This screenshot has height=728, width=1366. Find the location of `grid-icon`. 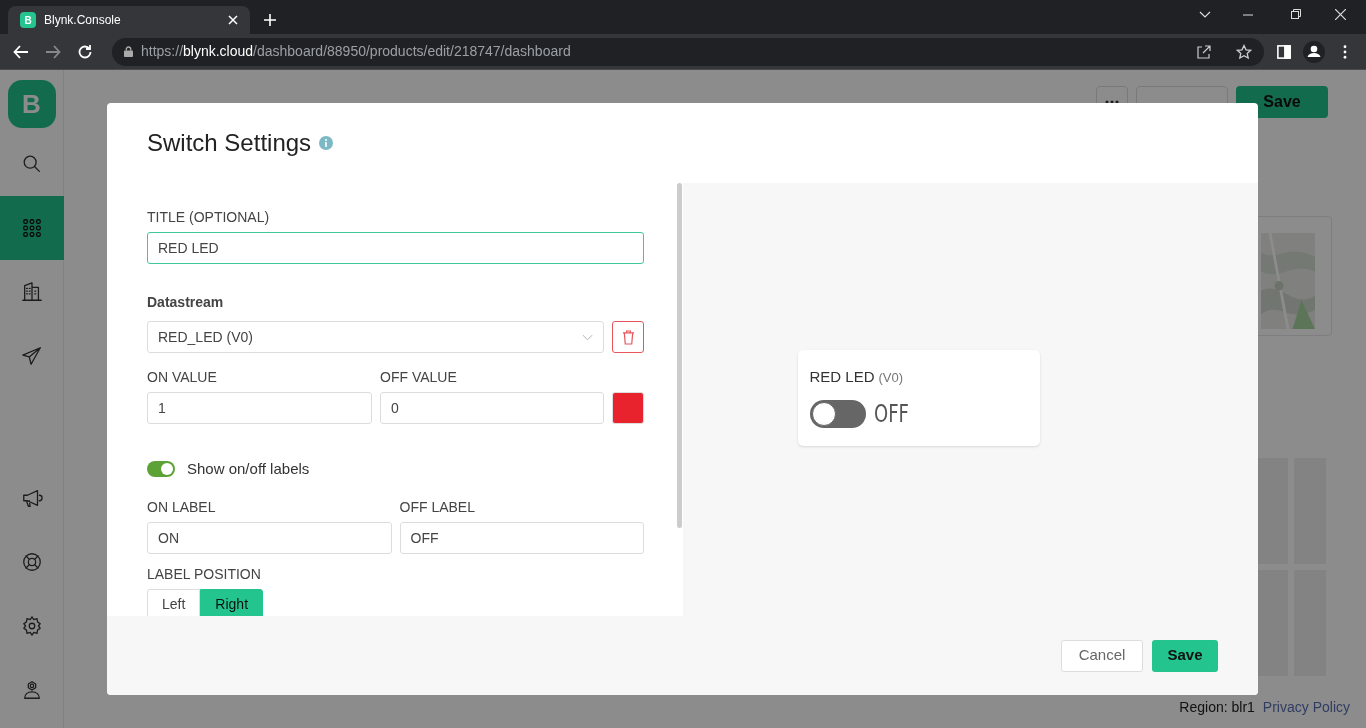

grid-icon is located at coordinates (31, 228).